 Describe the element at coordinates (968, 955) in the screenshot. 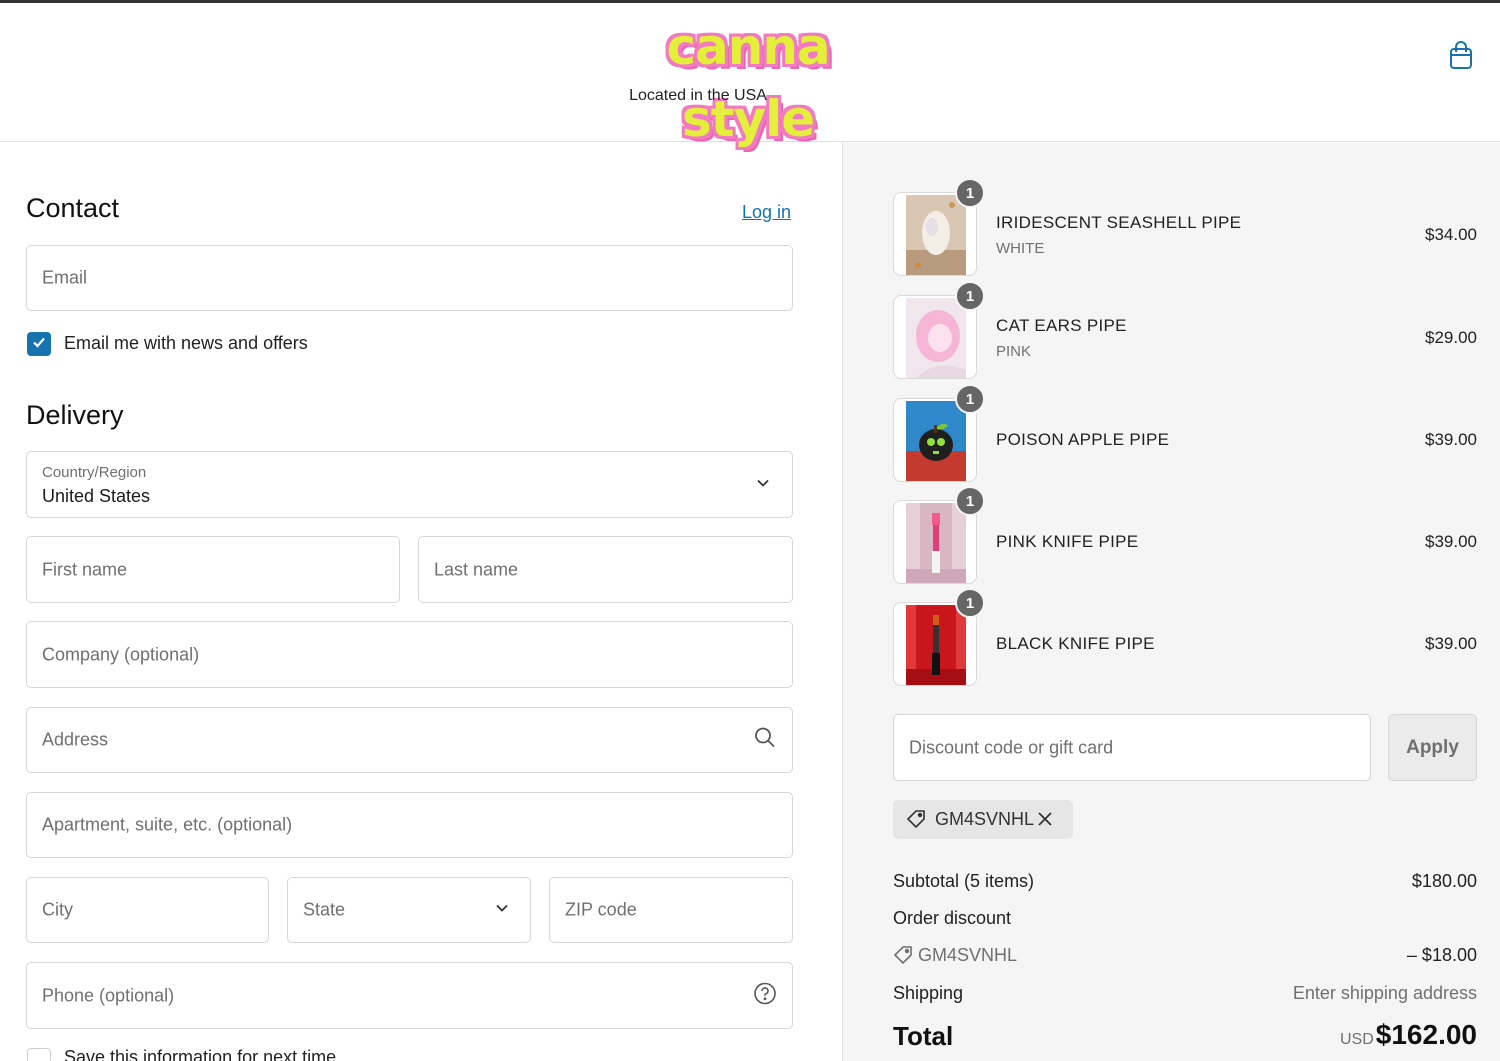

I see `summary-discount-code: GM4SVNHL` at that location.